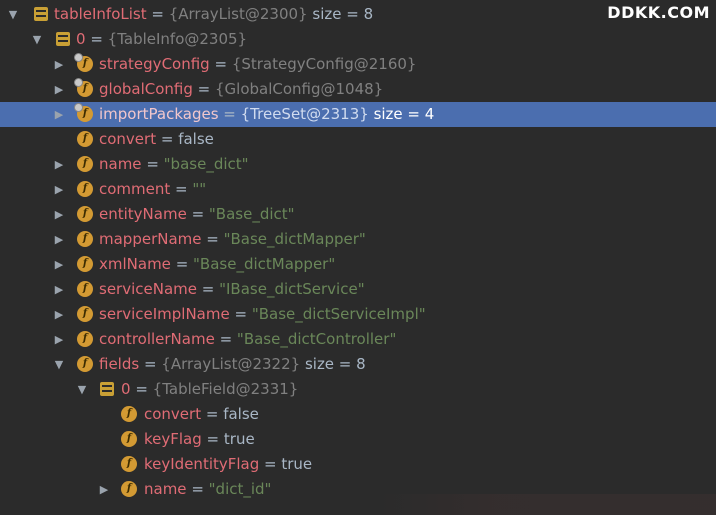 This screenshot has height=515, width=716. I want to click on watermark-logo: DDKK.COM, so click(658, 12).